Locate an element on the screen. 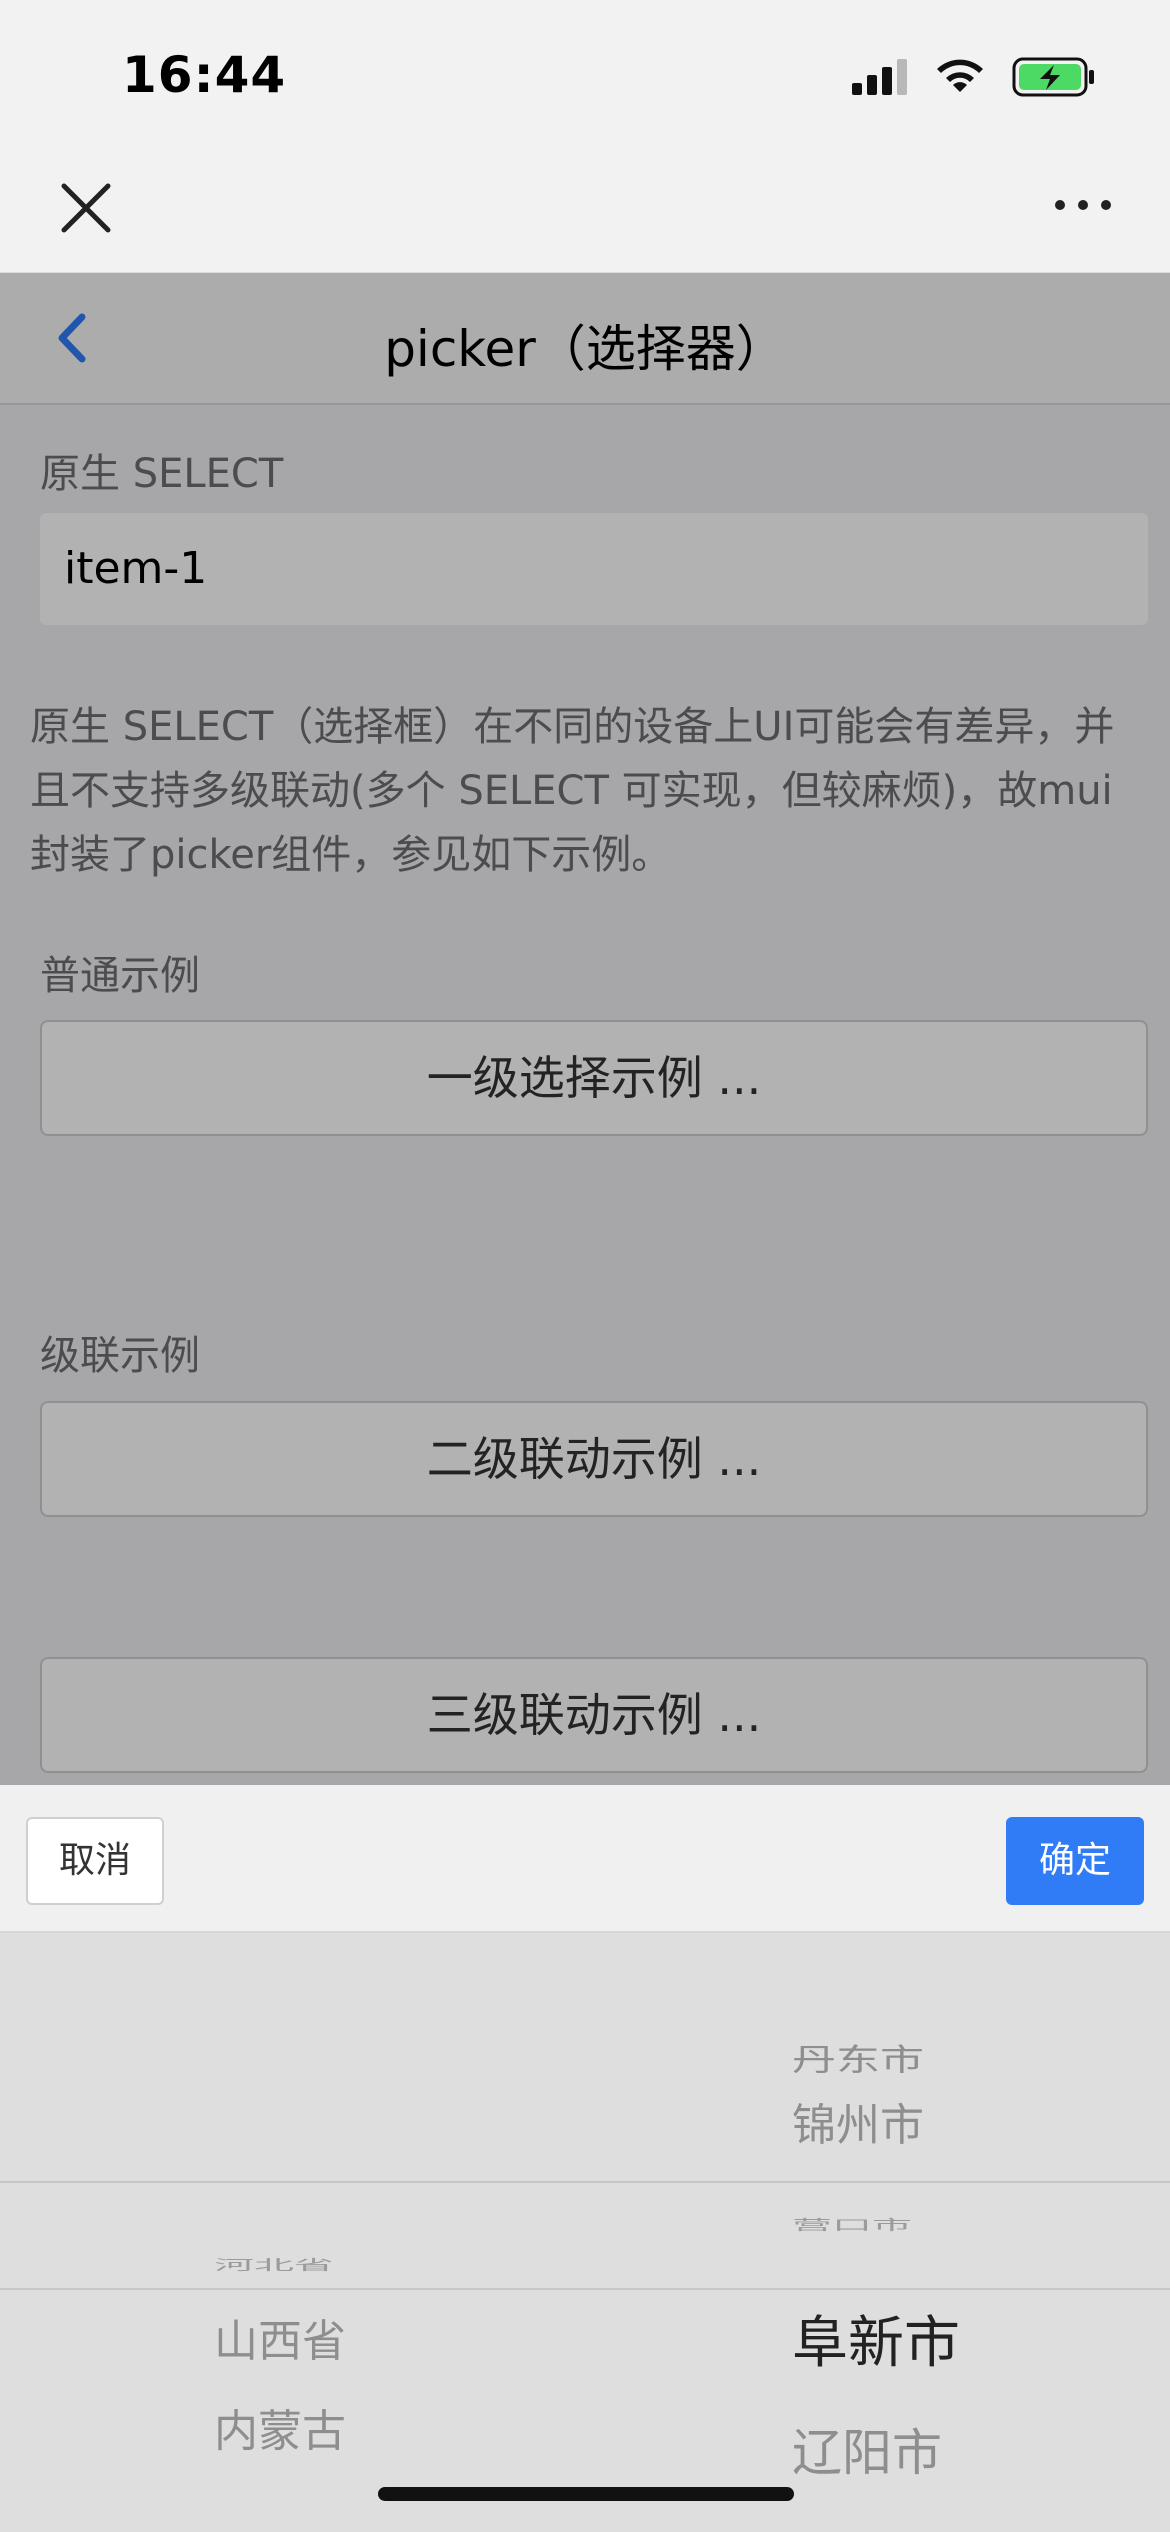 The width and height of the screenshot is (1170, 2532). city-option-selected: 阜新市 is located at coordinates (876, 2338).